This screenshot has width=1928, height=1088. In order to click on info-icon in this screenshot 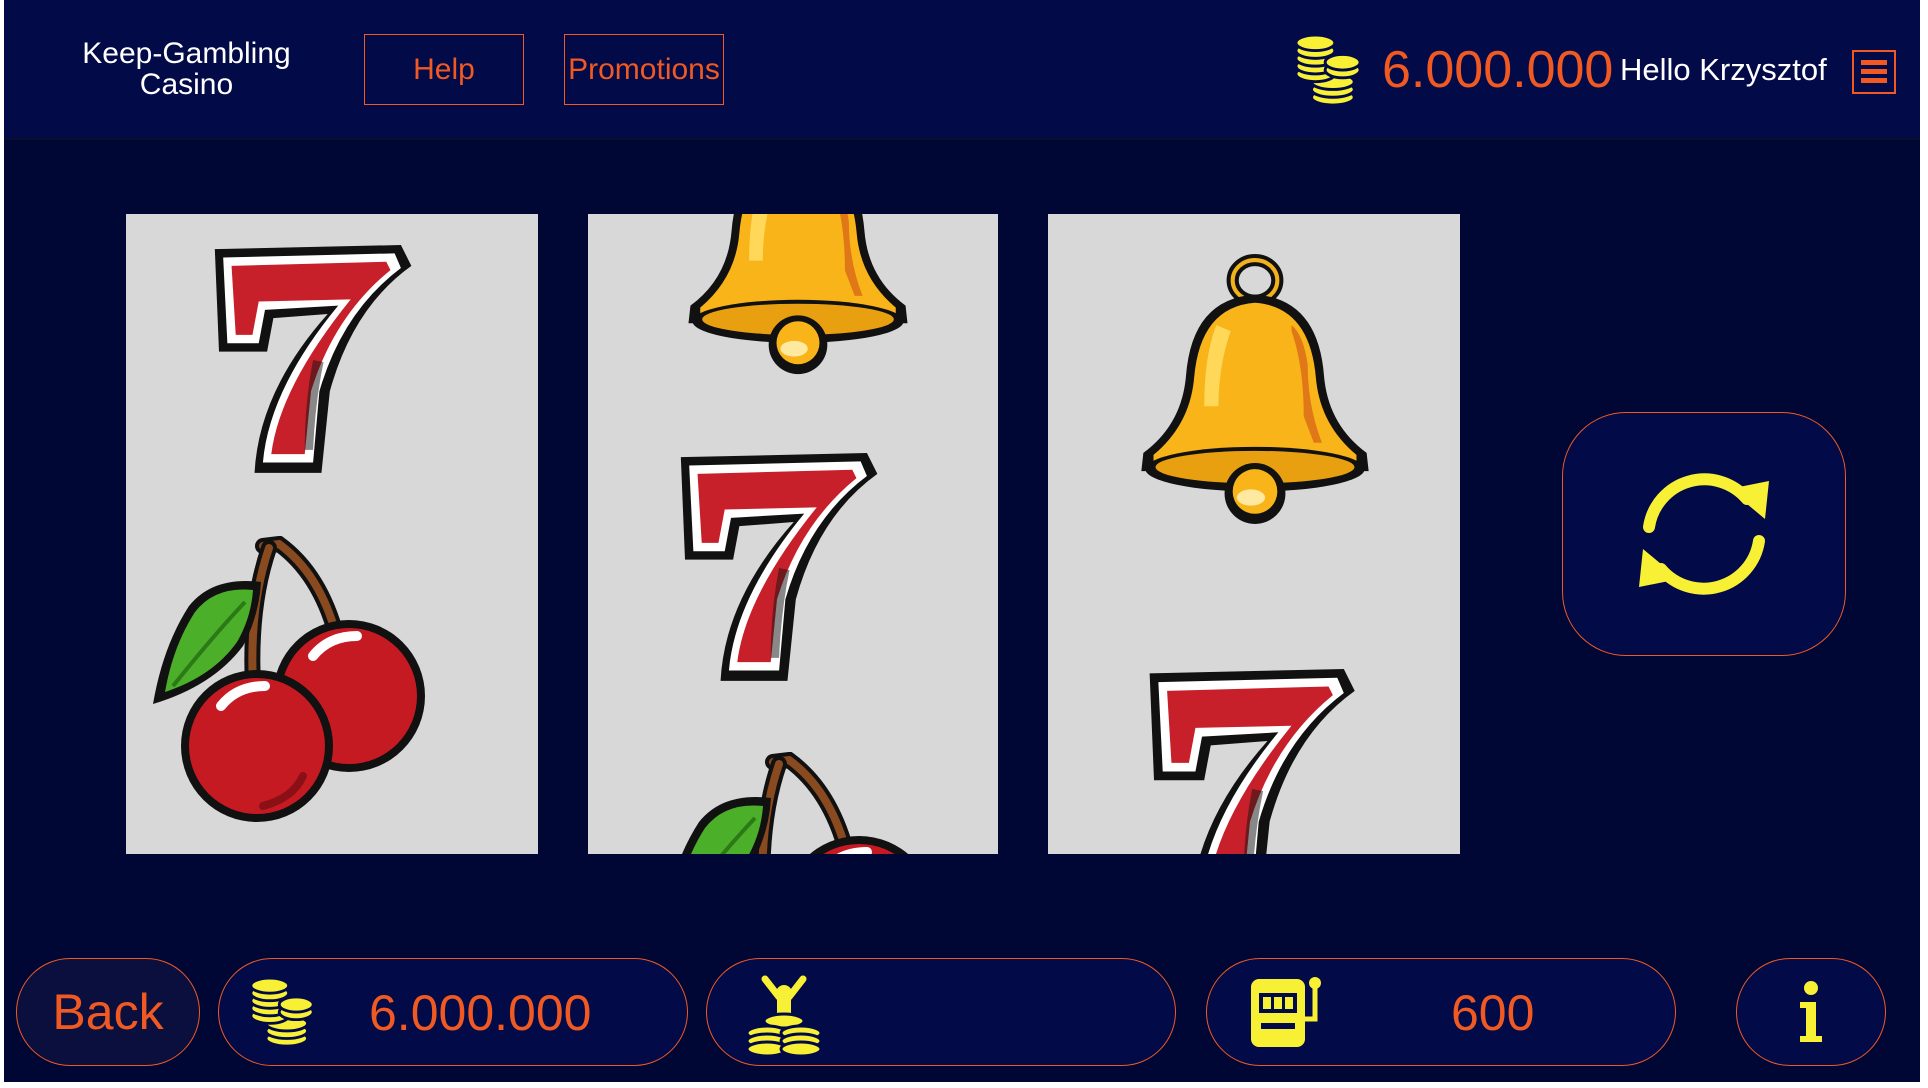, I will do `click(1811, 1011)`.